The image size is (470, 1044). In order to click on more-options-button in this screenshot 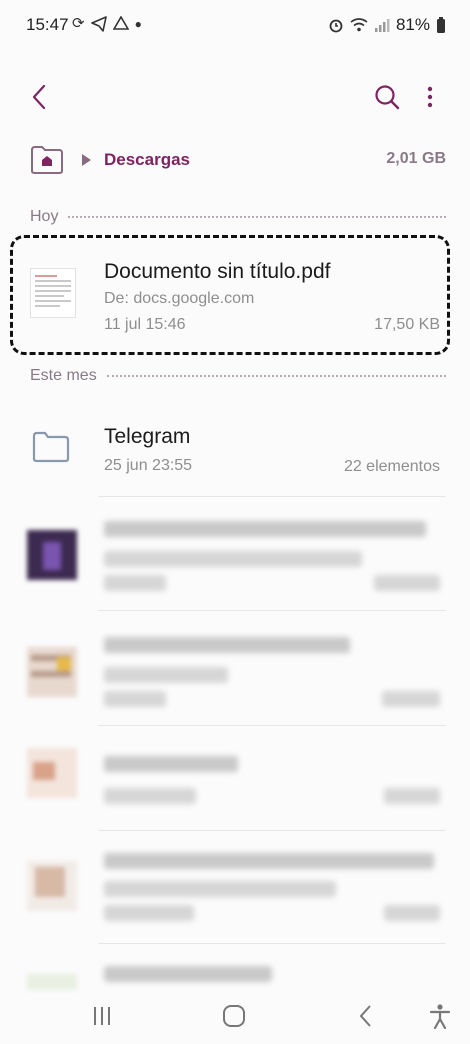, I will do `click(430, 97)`.